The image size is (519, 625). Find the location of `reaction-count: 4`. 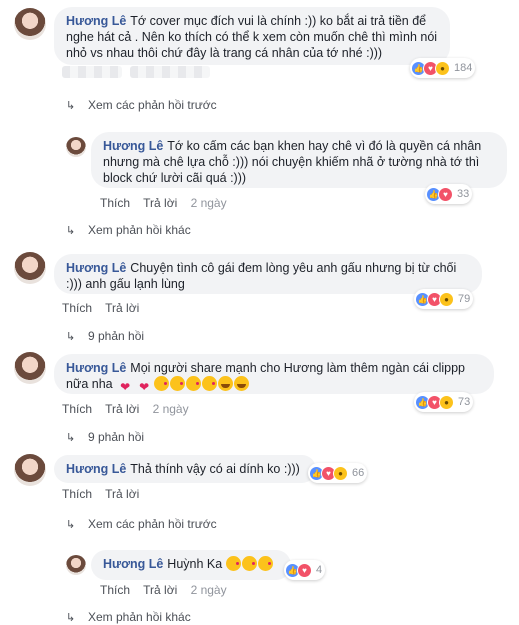

reaction-count: 4 is located at coordinates (319, 570).